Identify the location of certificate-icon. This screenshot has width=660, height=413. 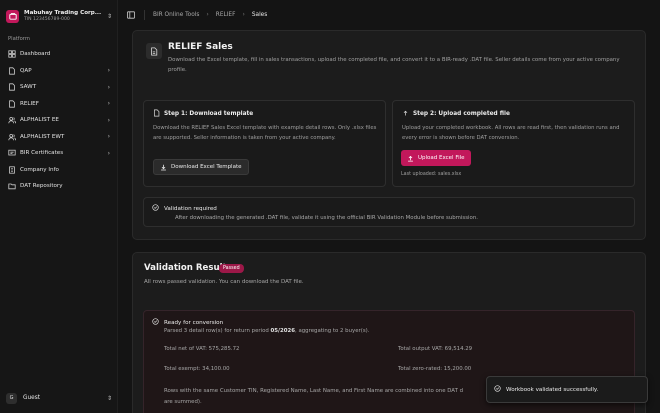
(11, 153).